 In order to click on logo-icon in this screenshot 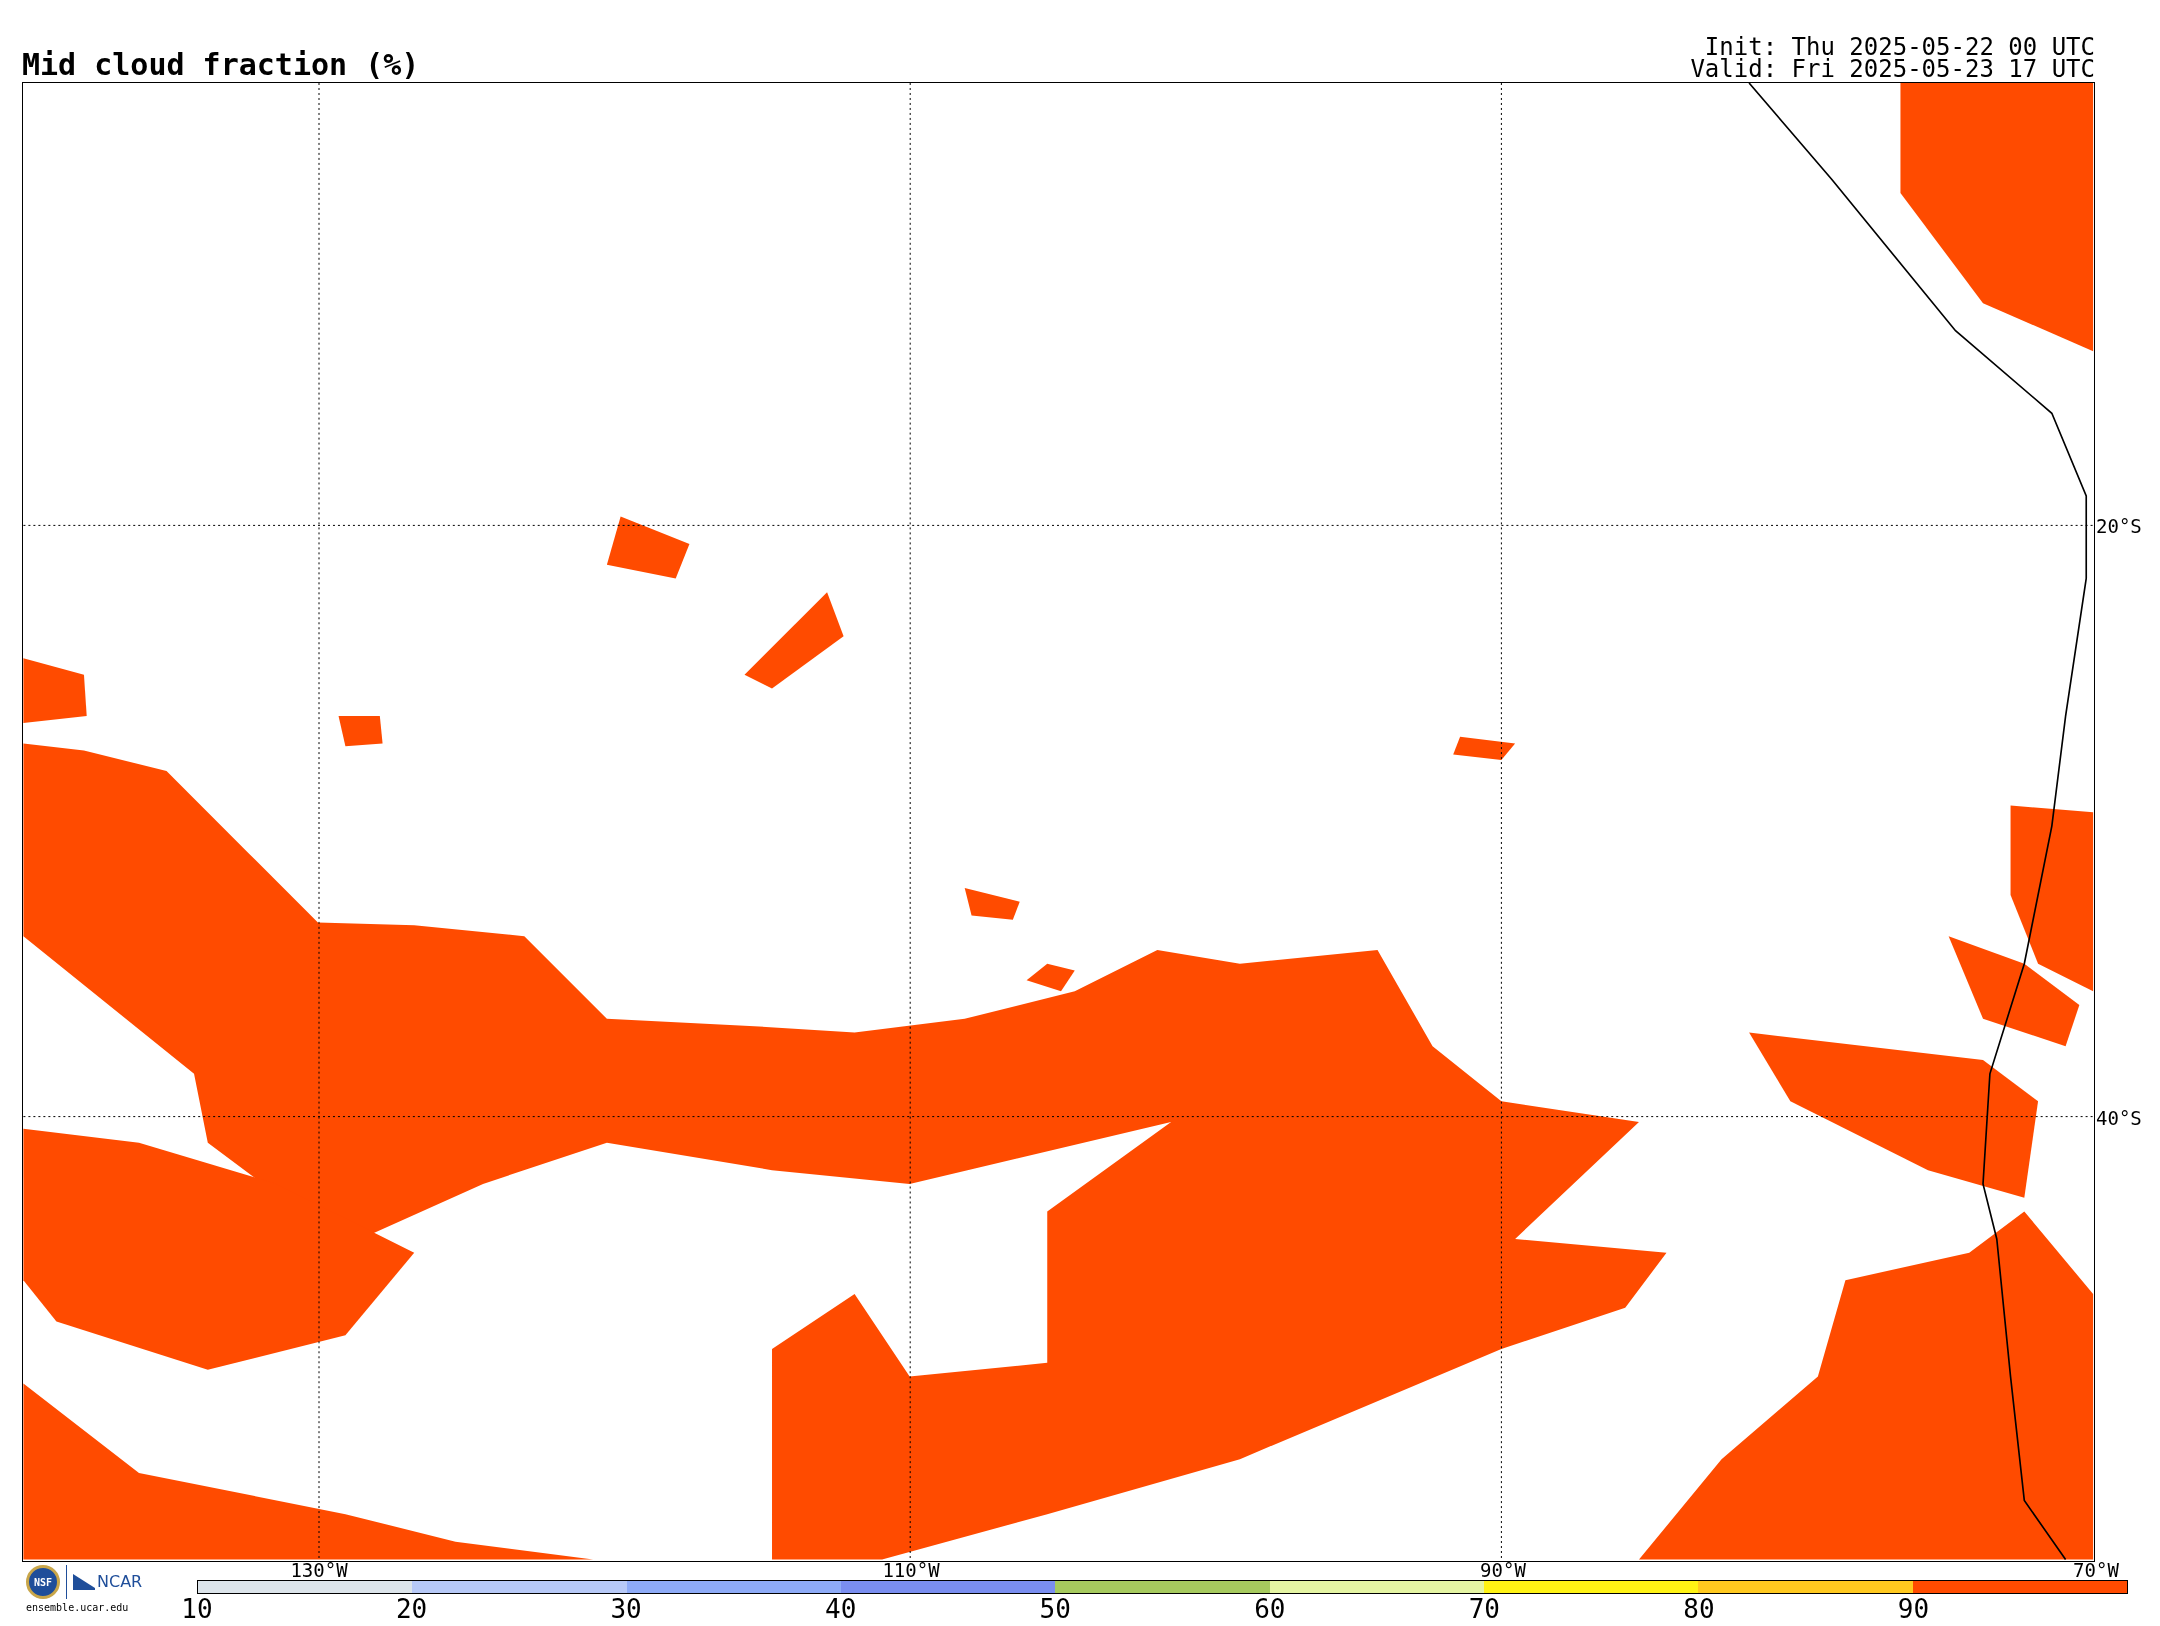, I will do `click(84, 1582)`.